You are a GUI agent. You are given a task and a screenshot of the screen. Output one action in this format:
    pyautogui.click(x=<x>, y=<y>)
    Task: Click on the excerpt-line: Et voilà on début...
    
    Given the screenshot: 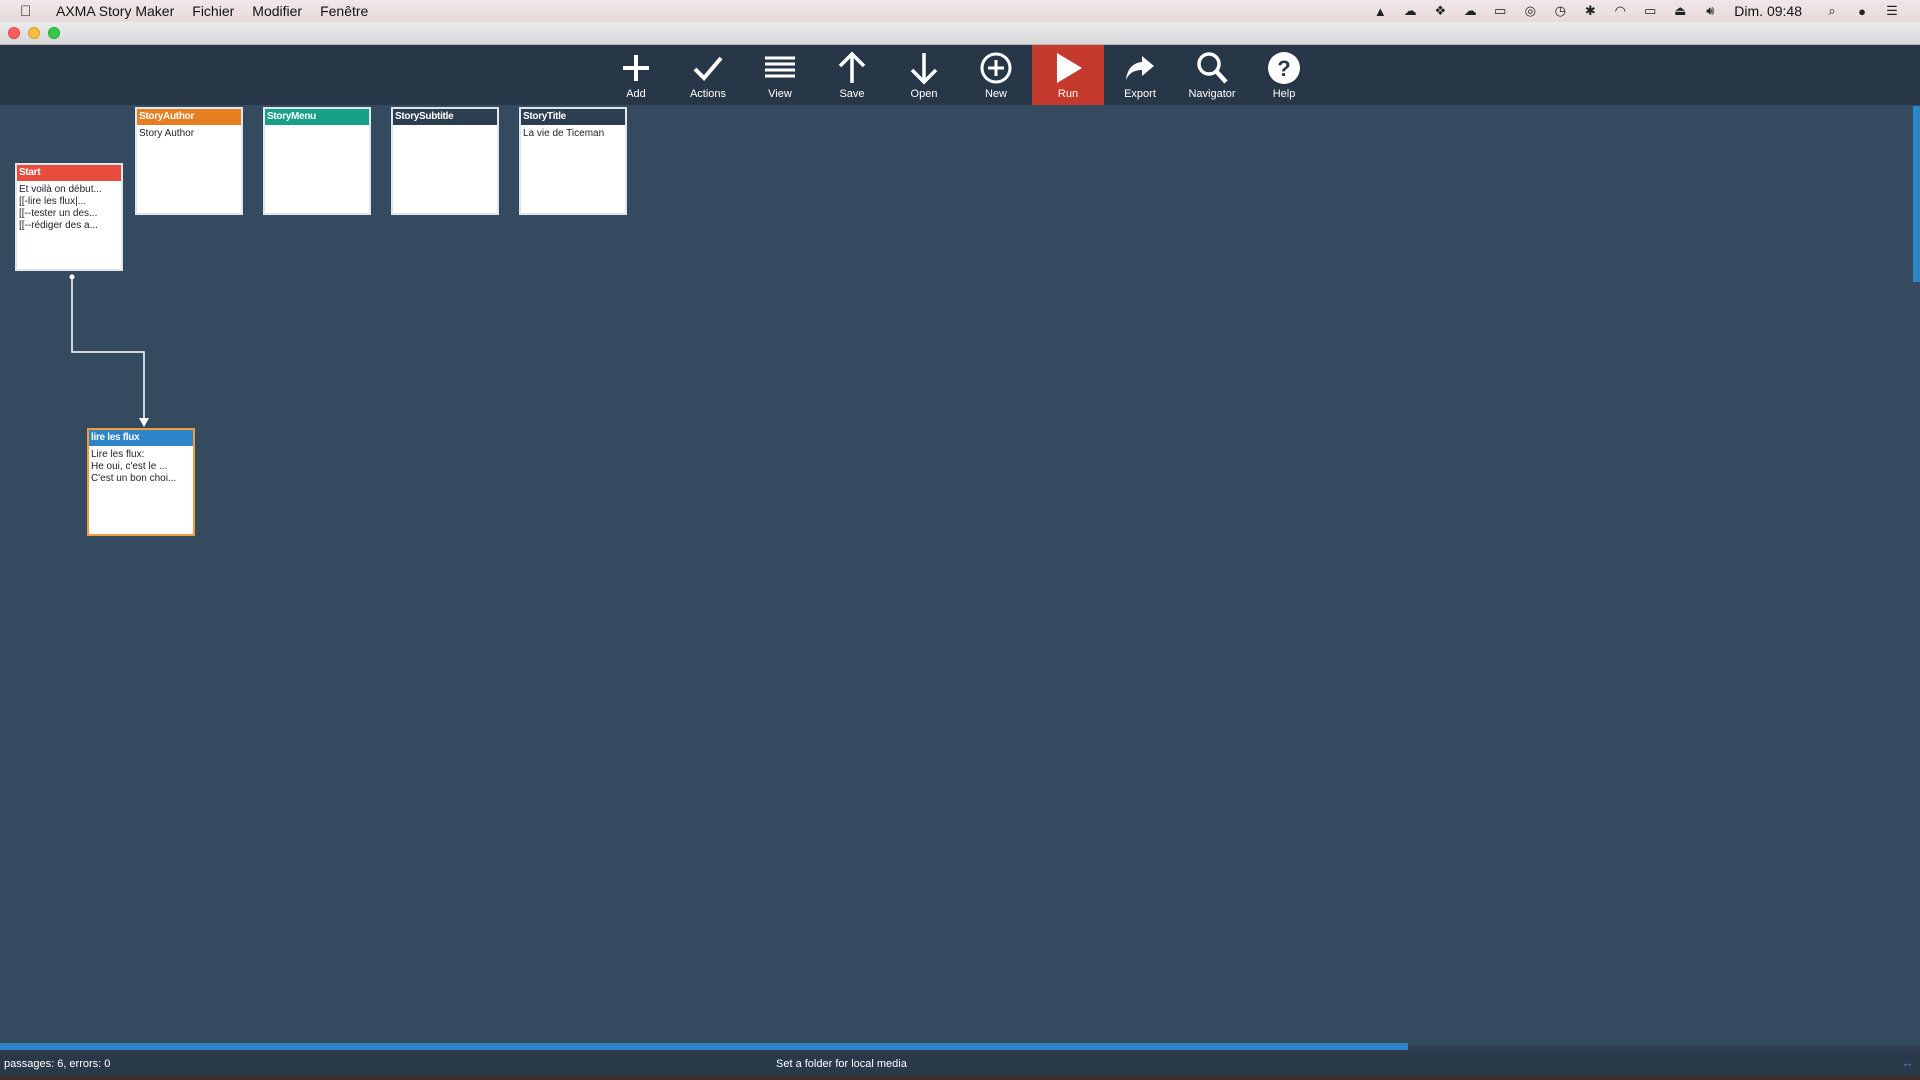 What is the action you would take?
    pyautogui.click(x=60, y=189)
    